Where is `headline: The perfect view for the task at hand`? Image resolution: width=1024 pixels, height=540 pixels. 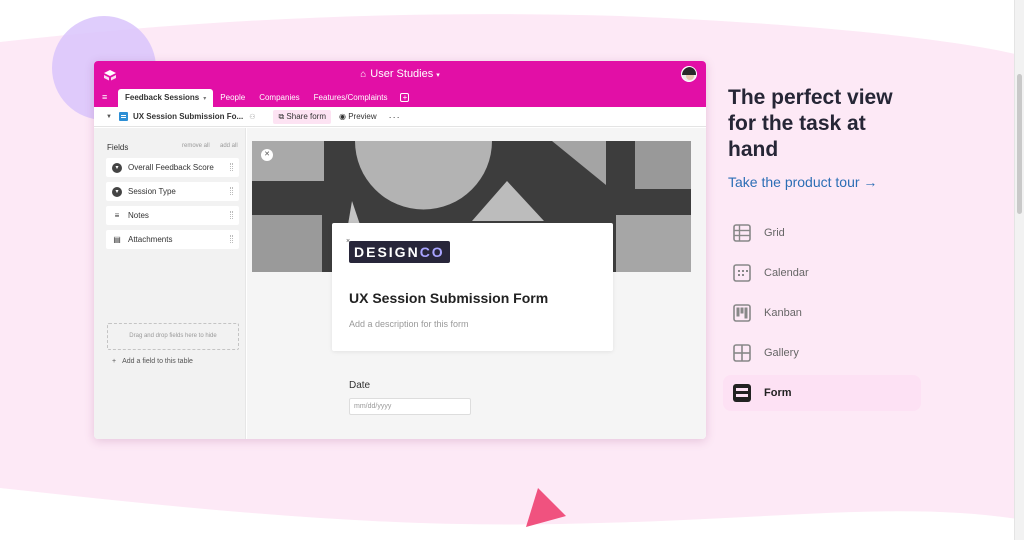 headline: The perfect view for the task at hand is located at coordinates (810, 123).